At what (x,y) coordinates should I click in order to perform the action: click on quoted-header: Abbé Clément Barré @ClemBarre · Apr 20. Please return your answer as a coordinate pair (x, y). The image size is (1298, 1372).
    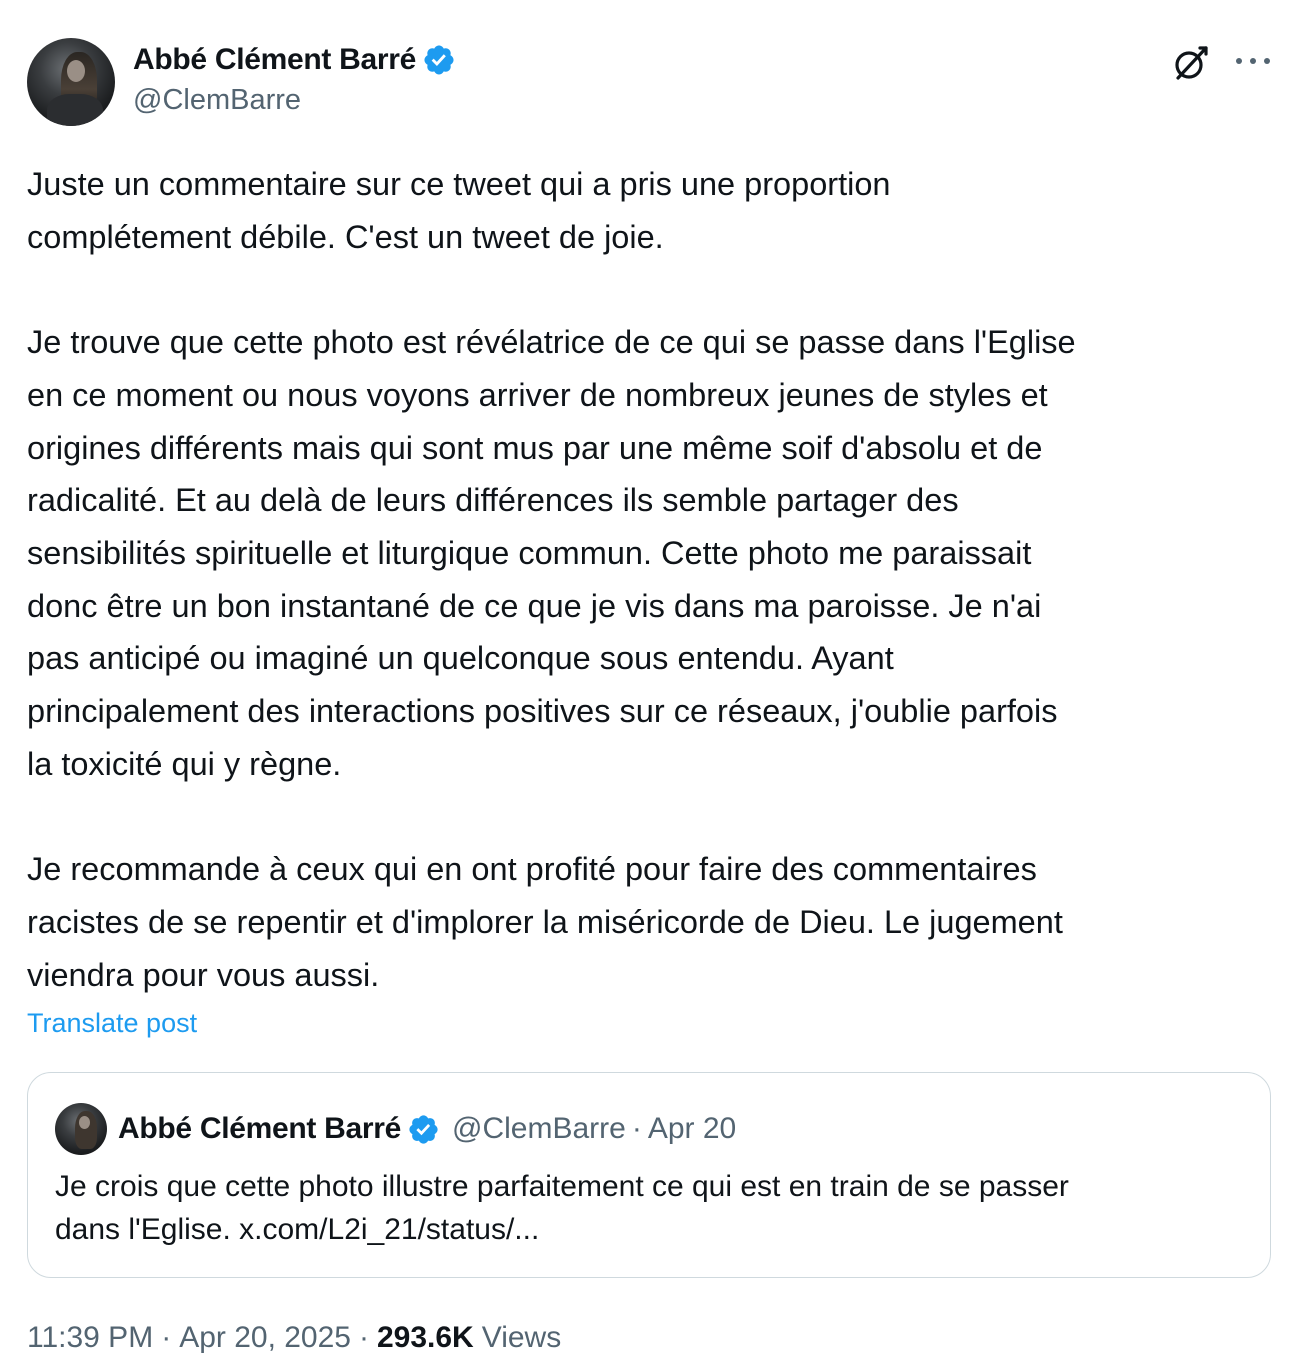
    Looking at the image, I should click on (427, 1129).